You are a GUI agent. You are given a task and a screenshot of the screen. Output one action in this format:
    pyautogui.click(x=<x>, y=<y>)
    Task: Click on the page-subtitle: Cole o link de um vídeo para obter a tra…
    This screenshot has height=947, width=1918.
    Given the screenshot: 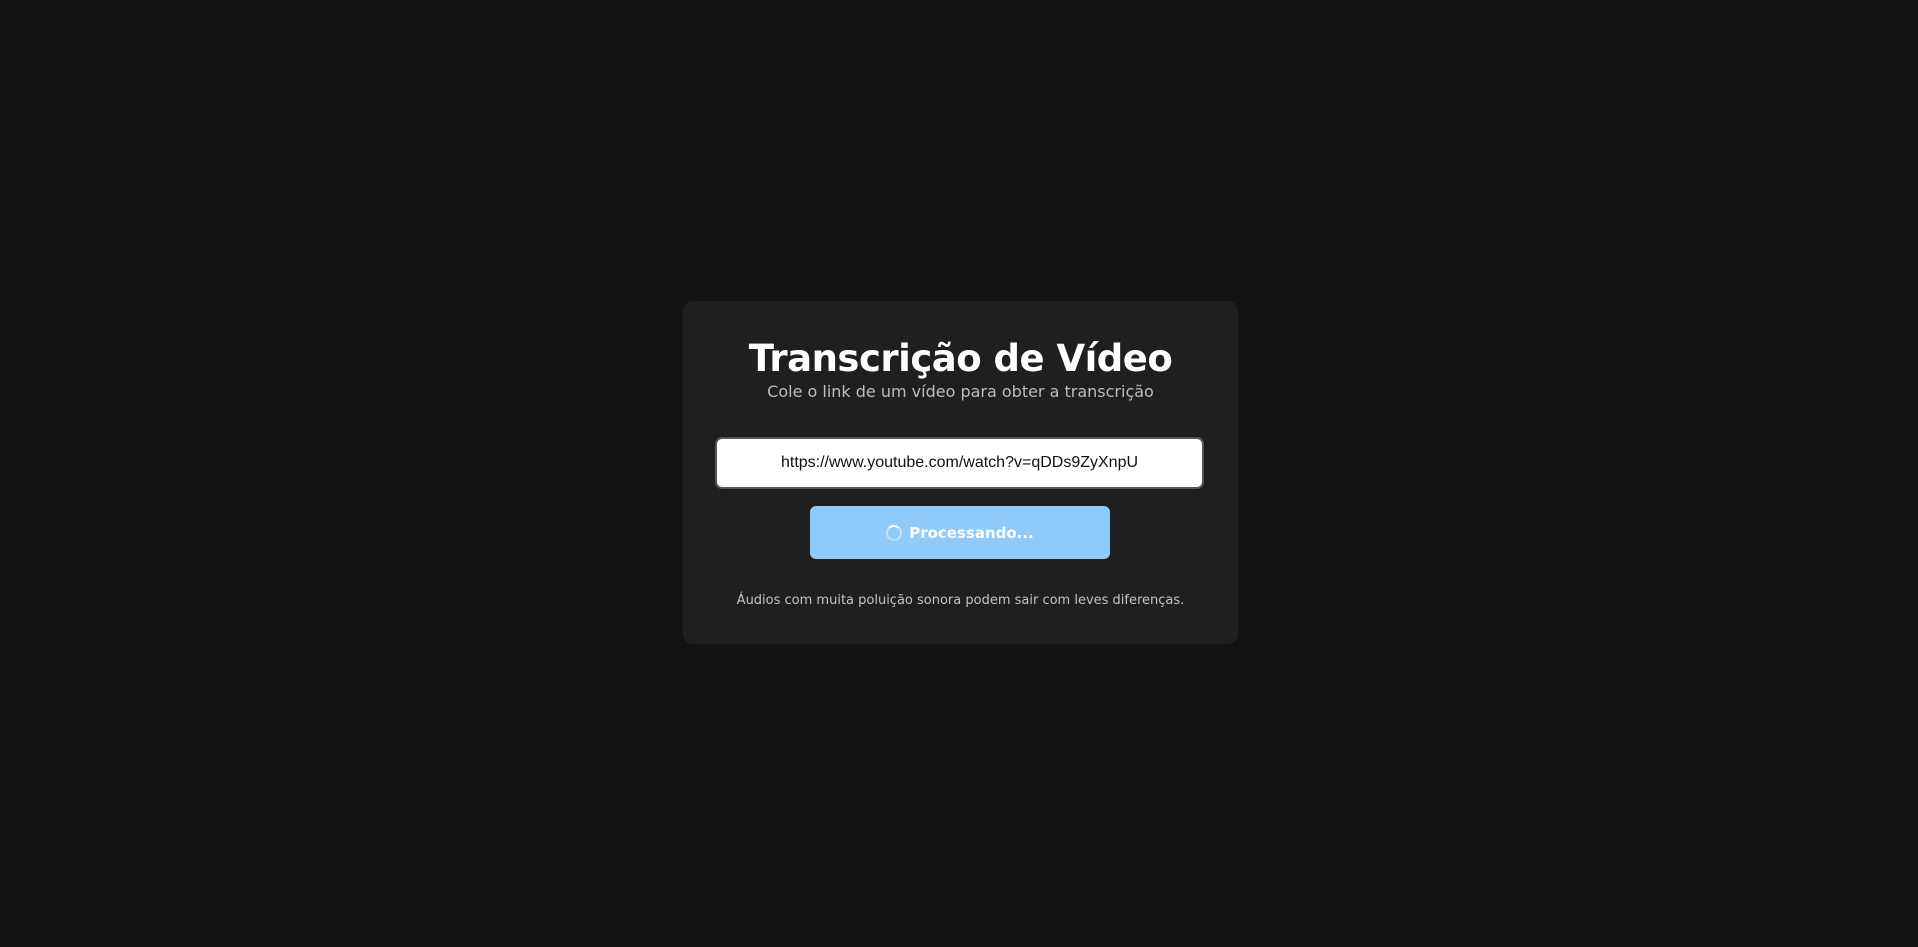 What is the action you would take?
    pyautogui.click(x=960, y=391)
    